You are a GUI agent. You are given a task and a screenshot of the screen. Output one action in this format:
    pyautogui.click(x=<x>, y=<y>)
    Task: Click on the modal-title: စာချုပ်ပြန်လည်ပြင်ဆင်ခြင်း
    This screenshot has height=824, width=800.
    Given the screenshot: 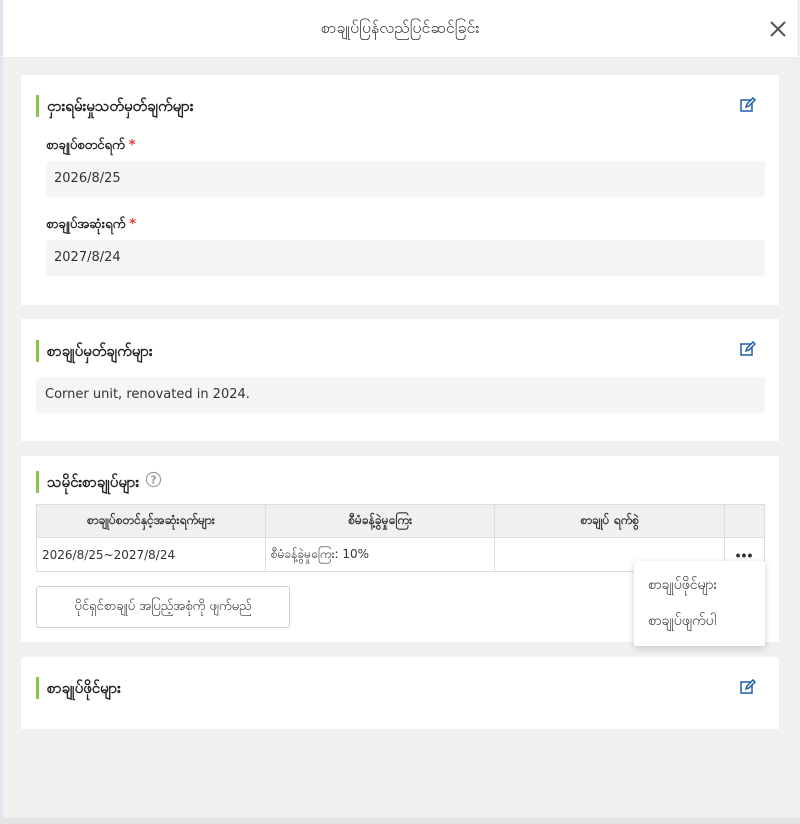 What is the action you would take?
    pyautogui.click(x=400, y=27)
    